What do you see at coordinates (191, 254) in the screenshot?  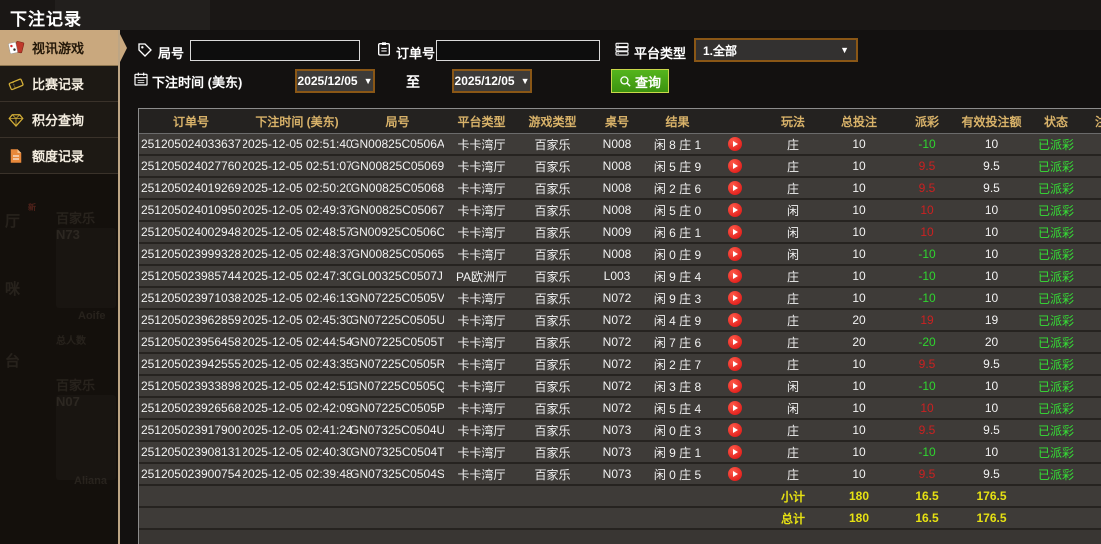 I see `cell-order-no: 251205023999328` at bounding box center [191, 254].